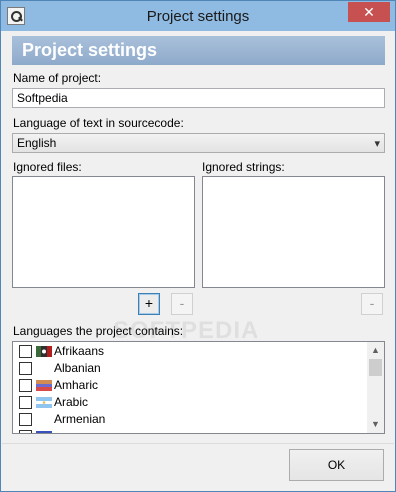  What do you see at coordinates (377, 144) in the screenshot?
I see `chevron-down-icon: ▾` at bounding box center [377, 144].